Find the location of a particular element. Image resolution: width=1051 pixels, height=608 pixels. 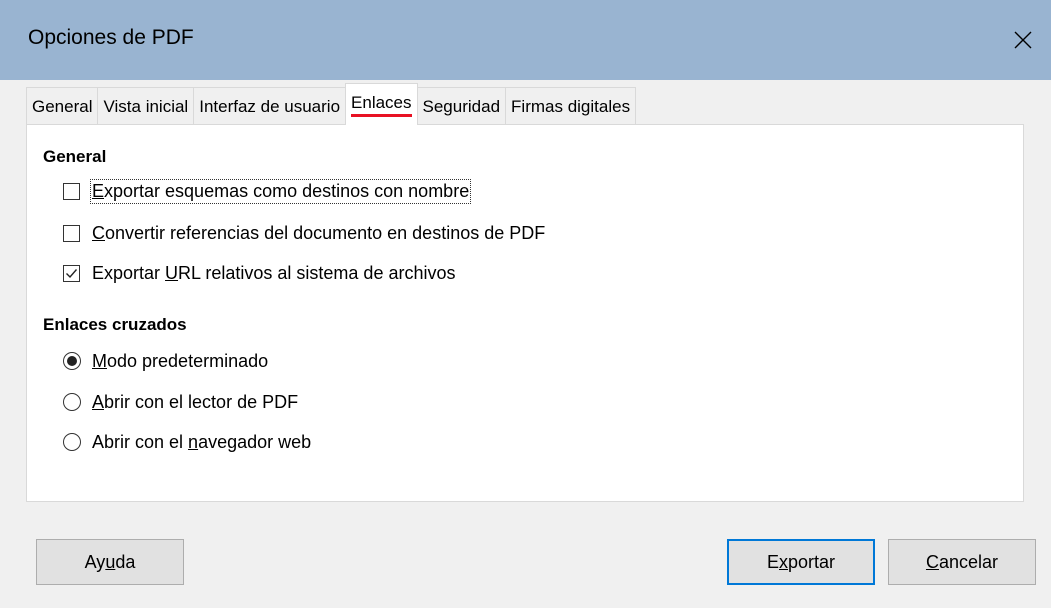

tab-label: Enlaces is located at coordinates (381, 105).